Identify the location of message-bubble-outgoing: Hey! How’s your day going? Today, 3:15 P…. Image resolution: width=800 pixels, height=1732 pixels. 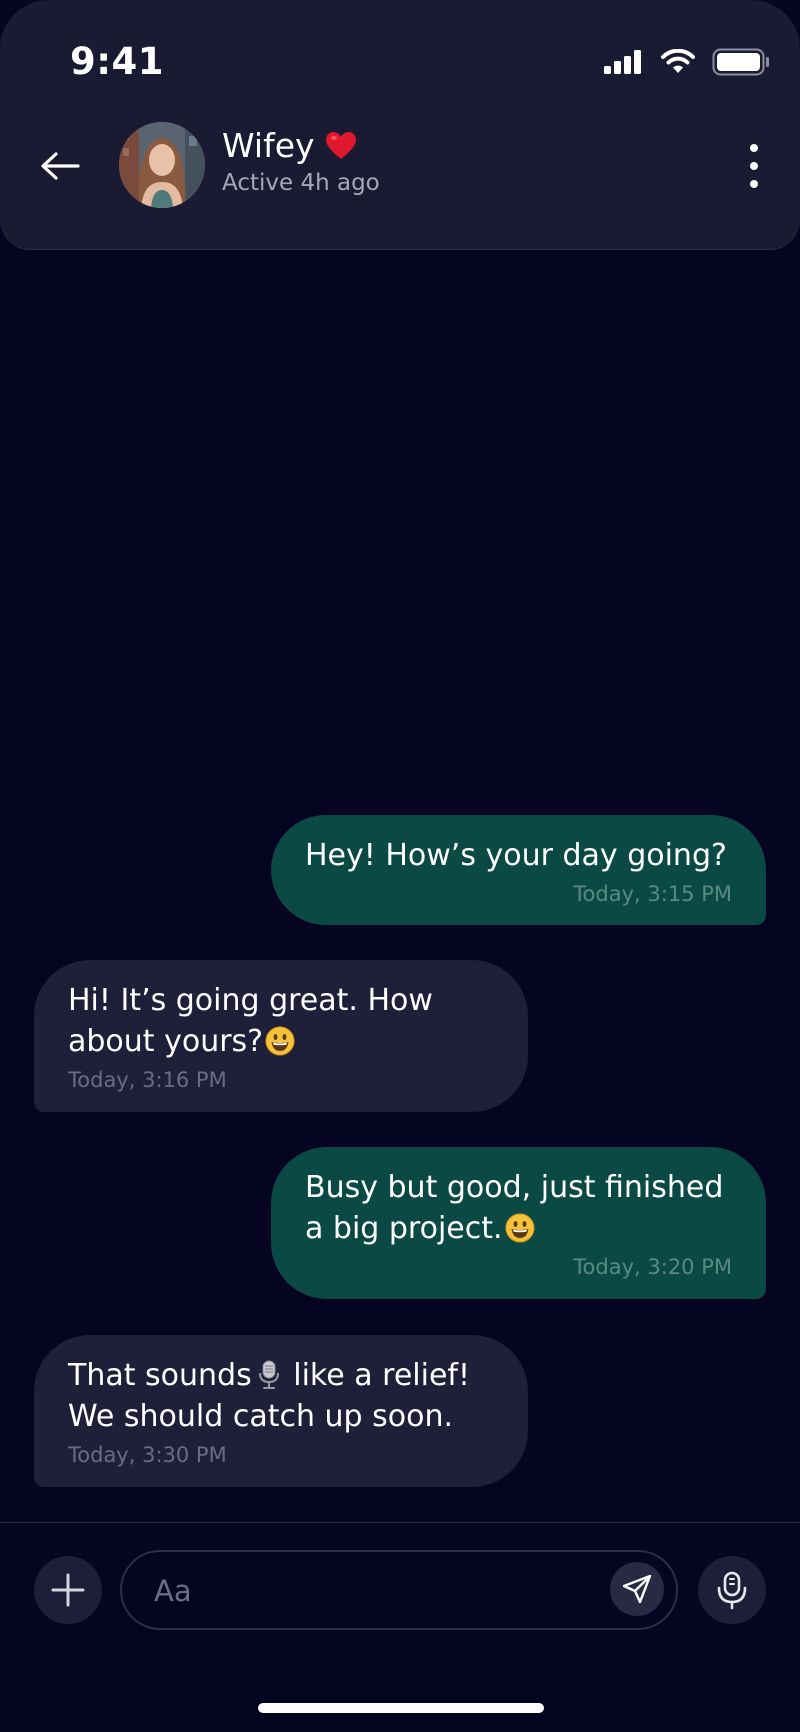
(518, 870).